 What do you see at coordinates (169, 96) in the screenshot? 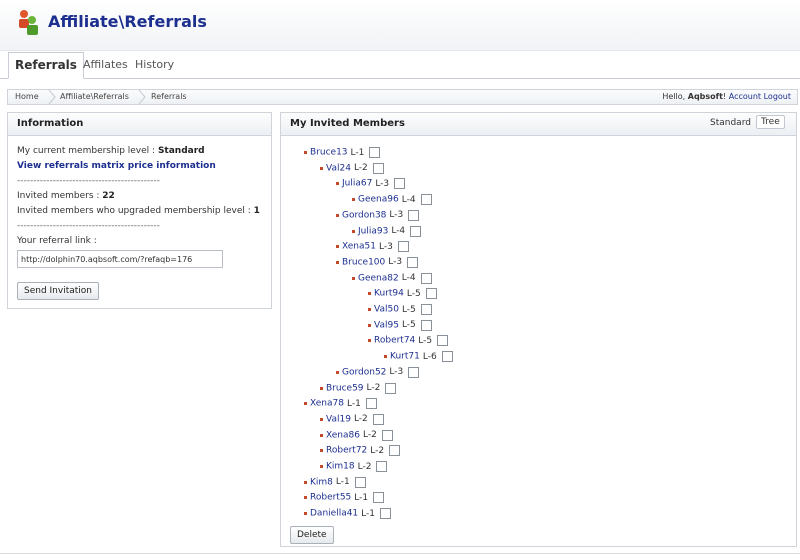
I see `breadcrumb-referrals: Referrals` at bounding box center [169, 96].